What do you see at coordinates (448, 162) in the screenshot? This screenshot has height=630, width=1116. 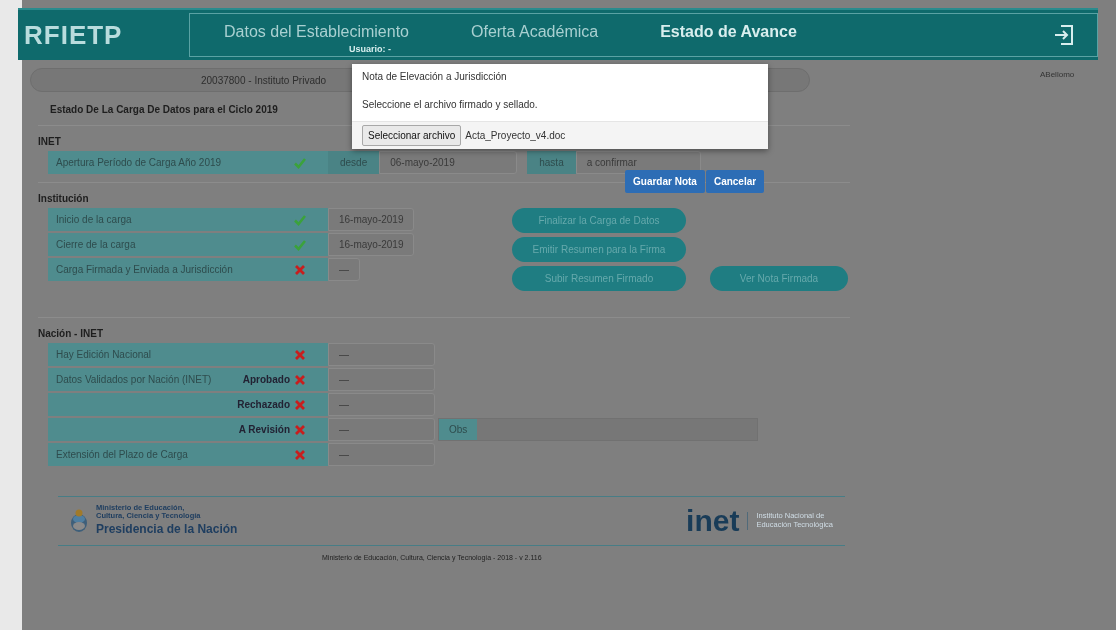 I see `date-field: 06-mayo-2019` at bounding box center [448, 162].